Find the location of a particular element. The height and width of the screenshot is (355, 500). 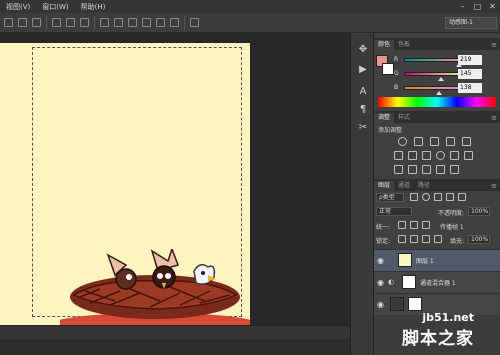

tab-styles: 样式 is located at coordinates (404, 118).